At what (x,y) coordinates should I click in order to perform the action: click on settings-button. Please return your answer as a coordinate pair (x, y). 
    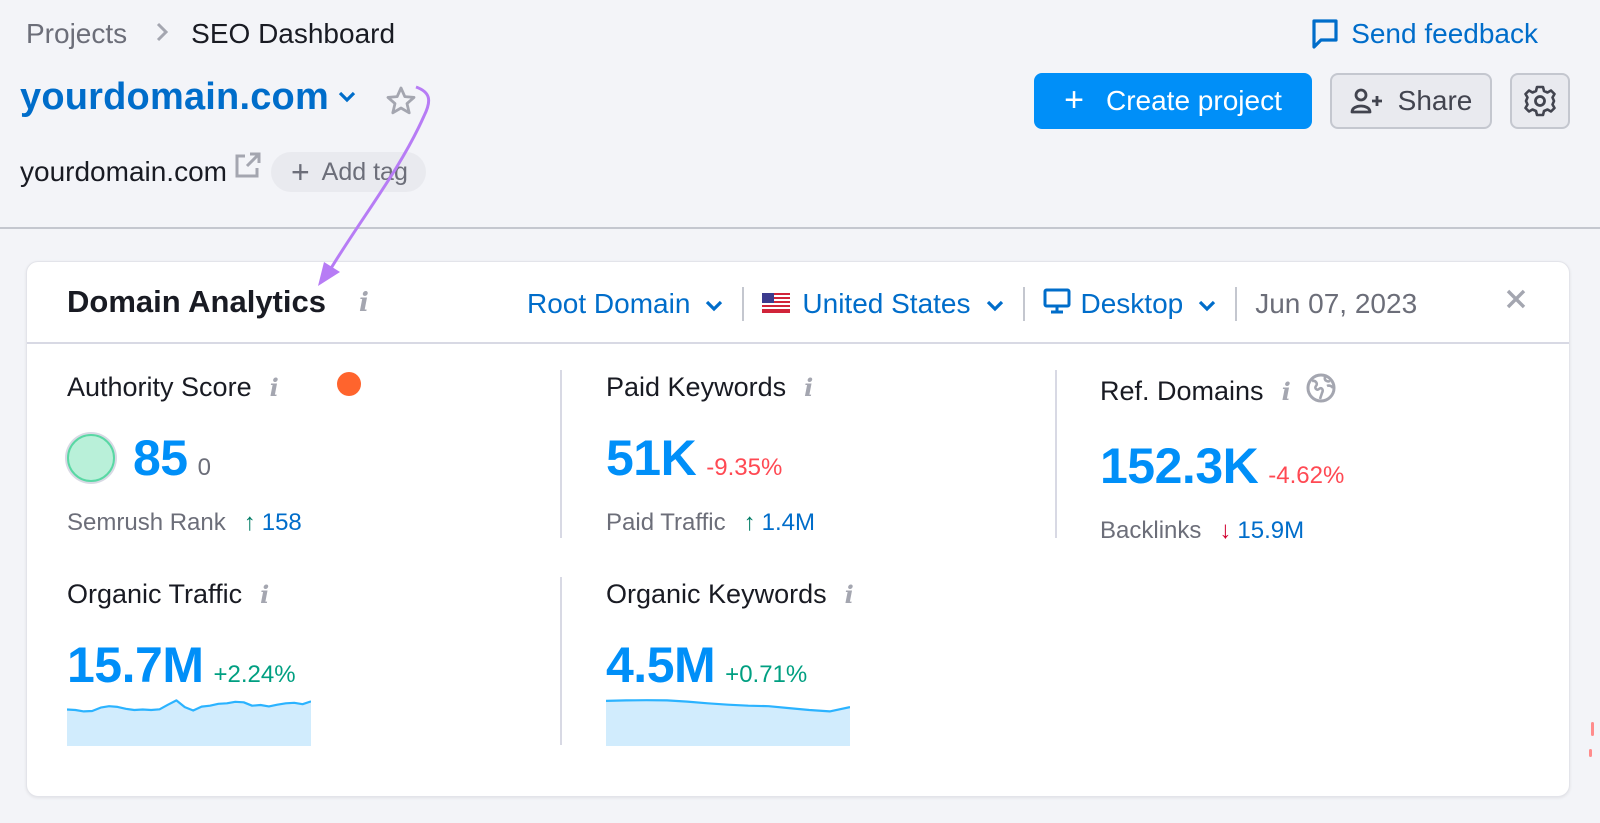
    Looking at the image, I should click on (1540, 101).